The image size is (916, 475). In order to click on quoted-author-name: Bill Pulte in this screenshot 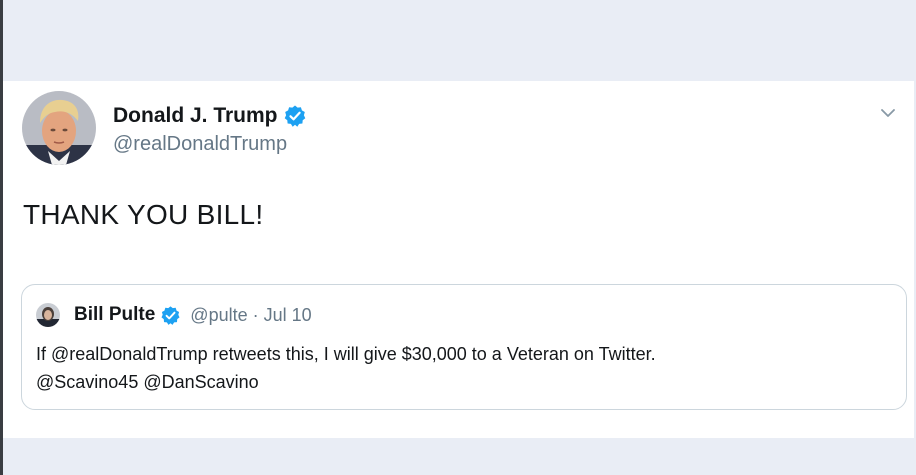, I will do `click(114, 315)`.